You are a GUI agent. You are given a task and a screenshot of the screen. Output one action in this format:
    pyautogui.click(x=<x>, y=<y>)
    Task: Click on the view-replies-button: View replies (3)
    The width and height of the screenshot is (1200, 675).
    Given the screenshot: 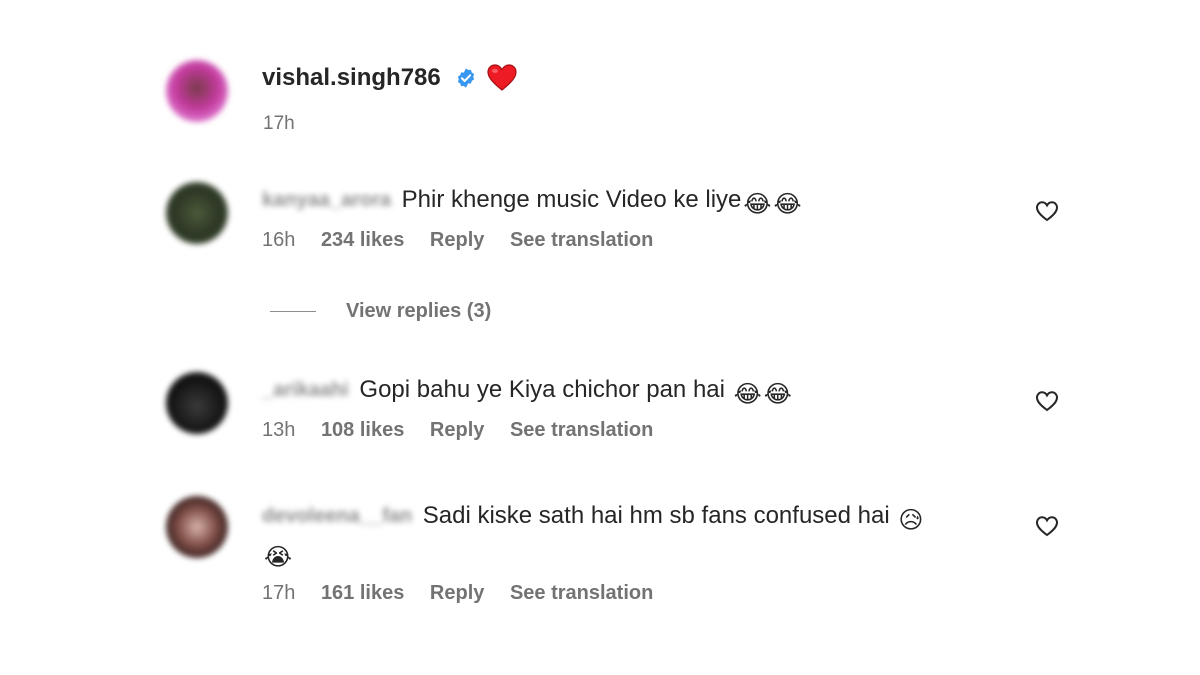 What is the action you would take?
    pyautogui.click(x=380, y=311)
    